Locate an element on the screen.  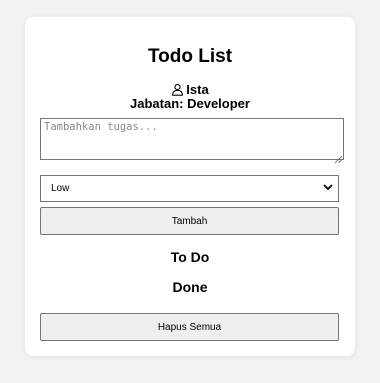
user-icon is located at coordinates (177, 89).